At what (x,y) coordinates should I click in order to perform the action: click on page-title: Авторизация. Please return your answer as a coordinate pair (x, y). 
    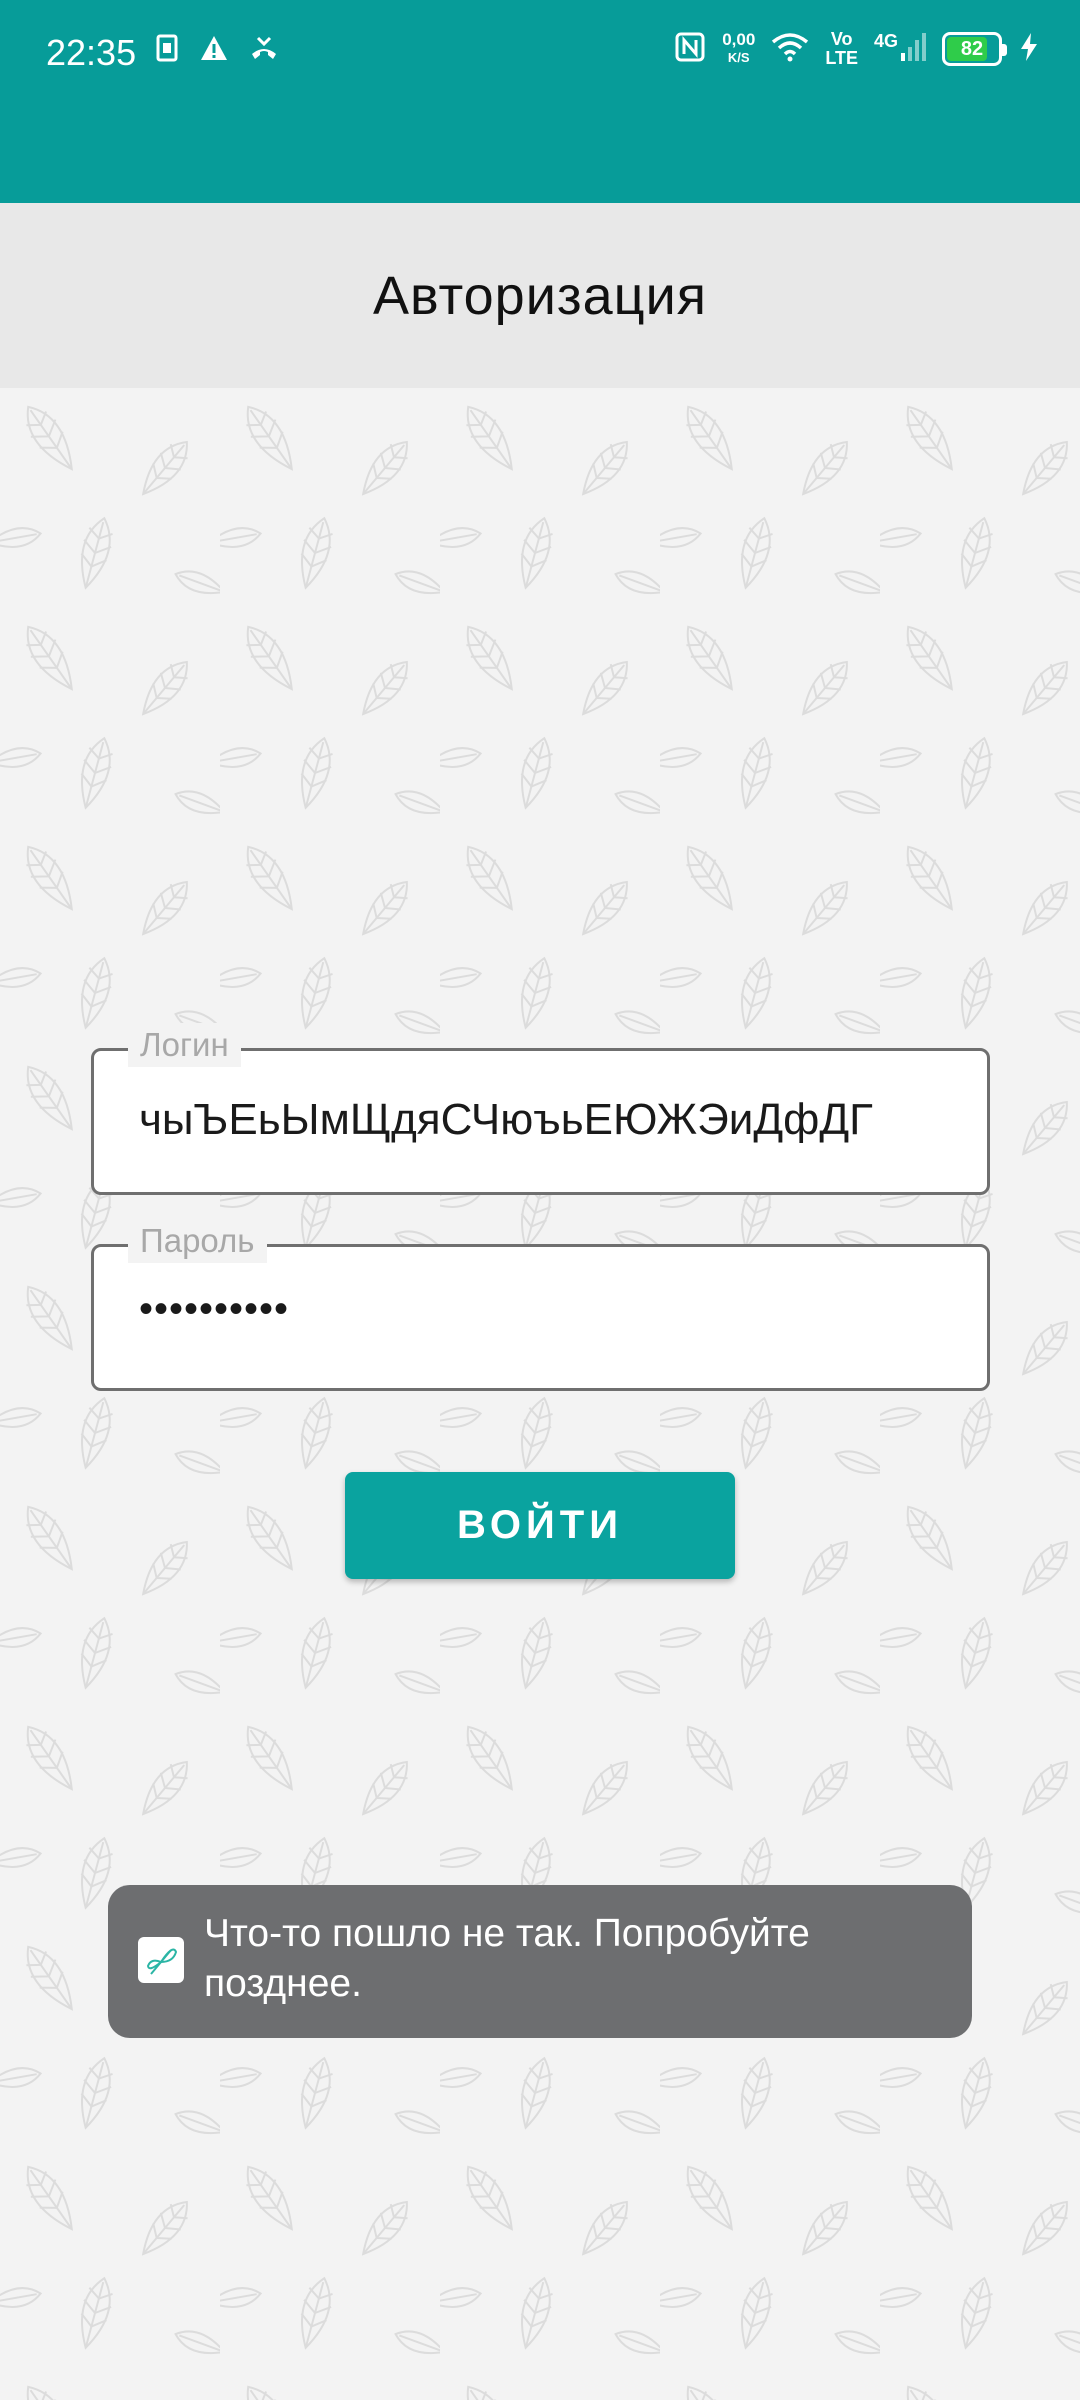
    Looking at the image, I should click on (540, 295).